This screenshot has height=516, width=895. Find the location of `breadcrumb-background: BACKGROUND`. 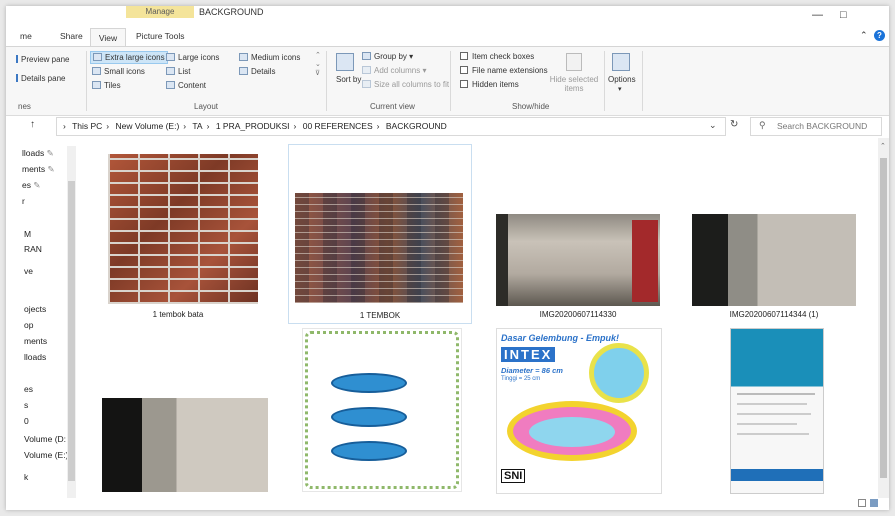

breadcrumb-background: BACKGROUND is located at coordinates (416, 126).